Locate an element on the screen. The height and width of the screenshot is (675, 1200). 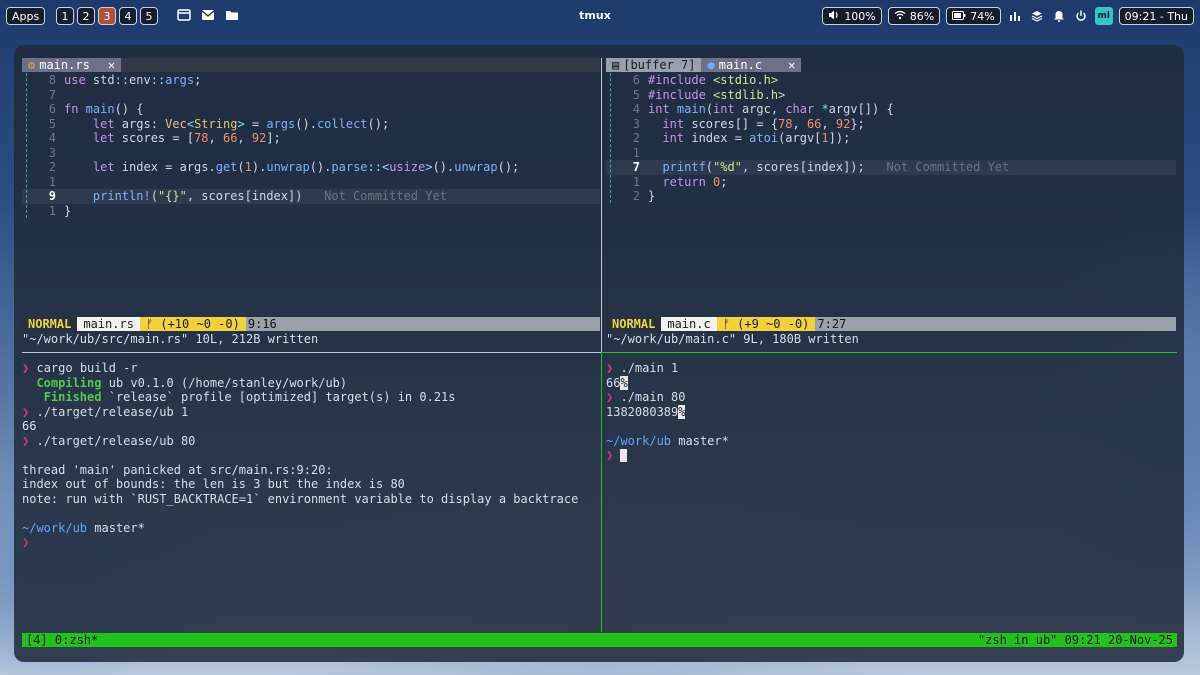
speaker-icon is located at coordinates (834, 16).